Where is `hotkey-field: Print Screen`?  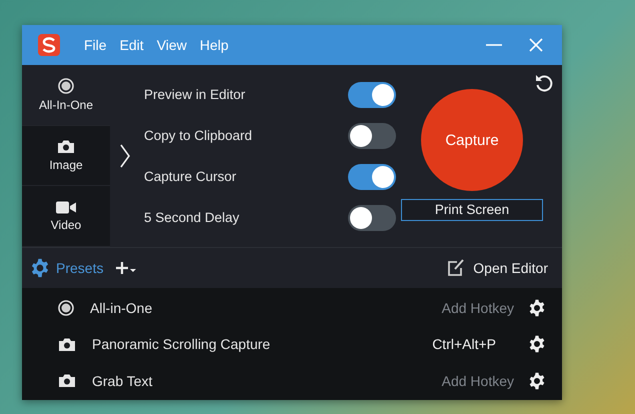 hotkey-field: Print Screen is located at coordinates (472, 210).